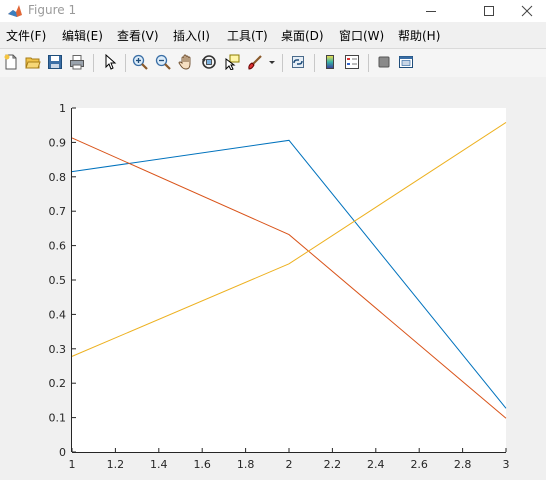 This screenshot has height=480, width=546. I want to click on x-tick-label: 2.4, so click(376, 464).